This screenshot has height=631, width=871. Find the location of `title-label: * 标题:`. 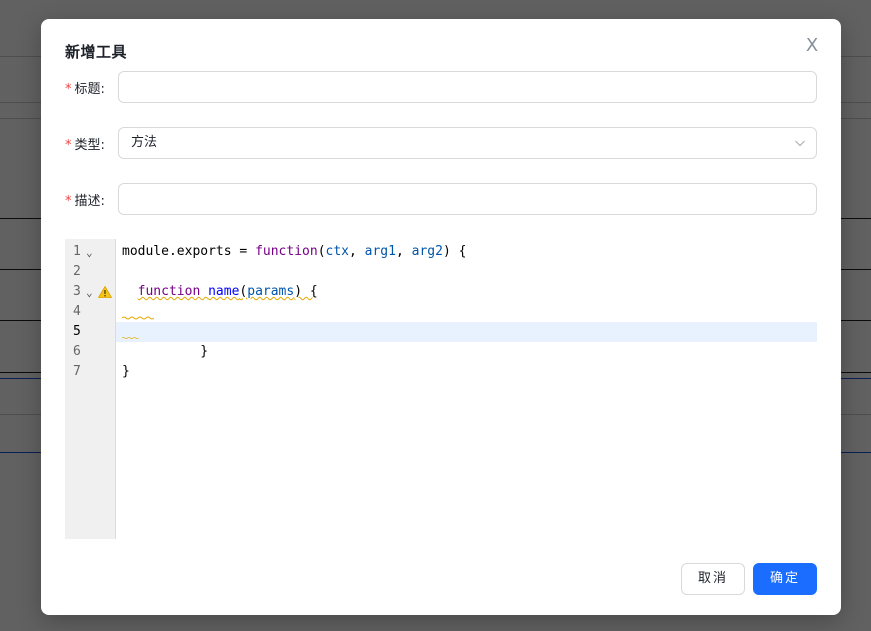

title-label: * 标题: is located at coordinates (91, 87).